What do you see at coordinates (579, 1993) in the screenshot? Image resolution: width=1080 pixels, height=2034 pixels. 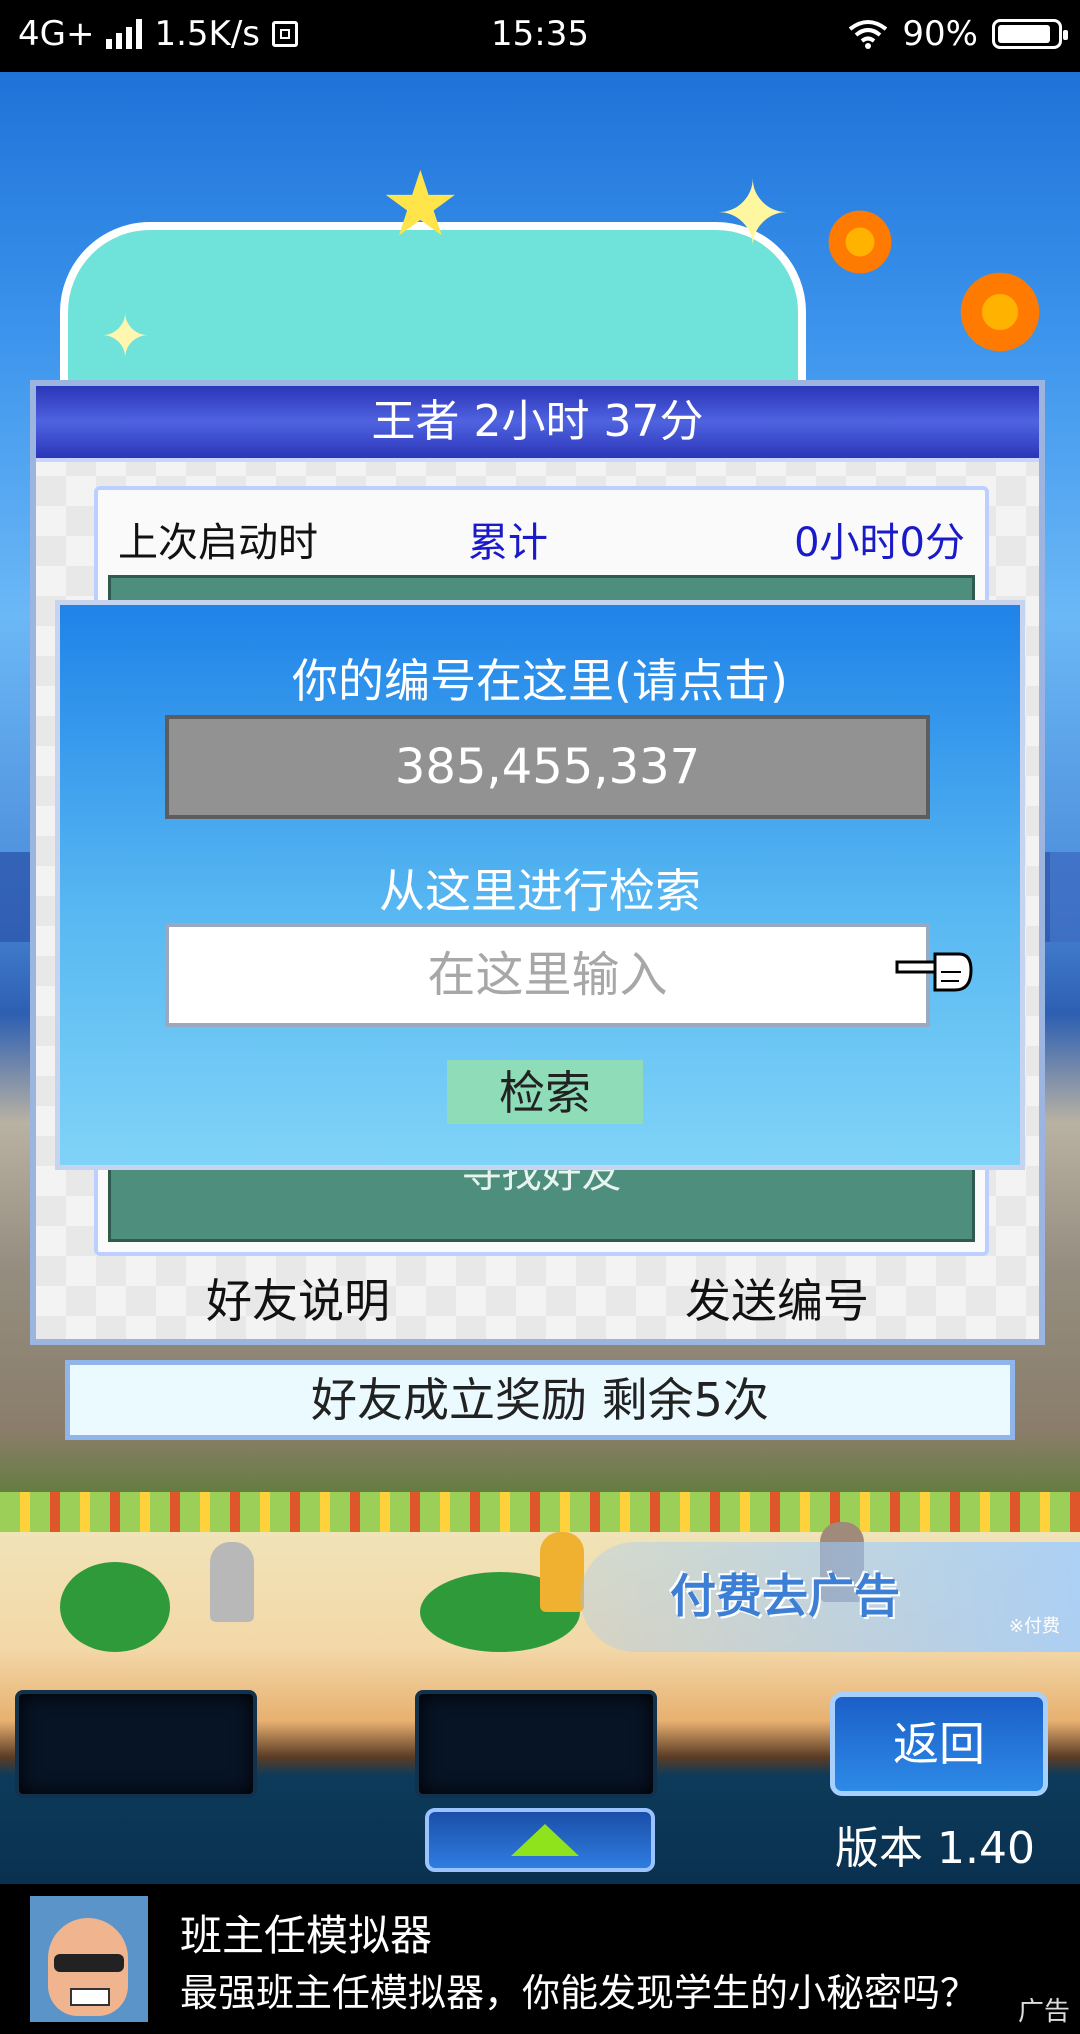 I see `ad-description: 最强班主任模拟器，你能发现学生的小秘密吗？` at bounding box center [579, 1993].